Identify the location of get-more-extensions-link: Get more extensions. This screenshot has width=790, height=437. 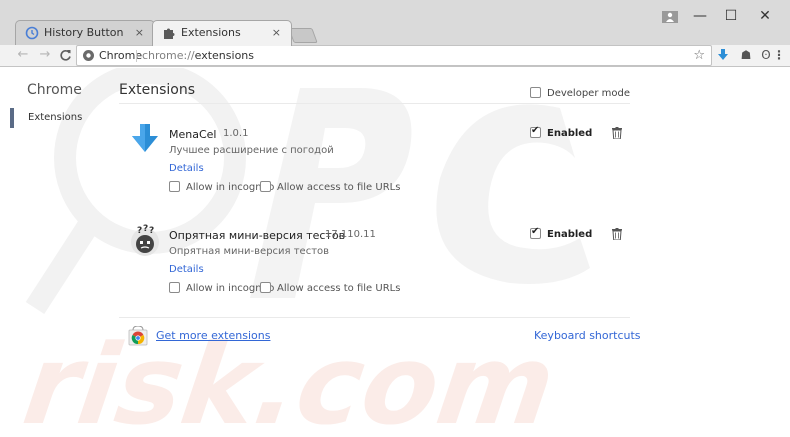
(213, 335).